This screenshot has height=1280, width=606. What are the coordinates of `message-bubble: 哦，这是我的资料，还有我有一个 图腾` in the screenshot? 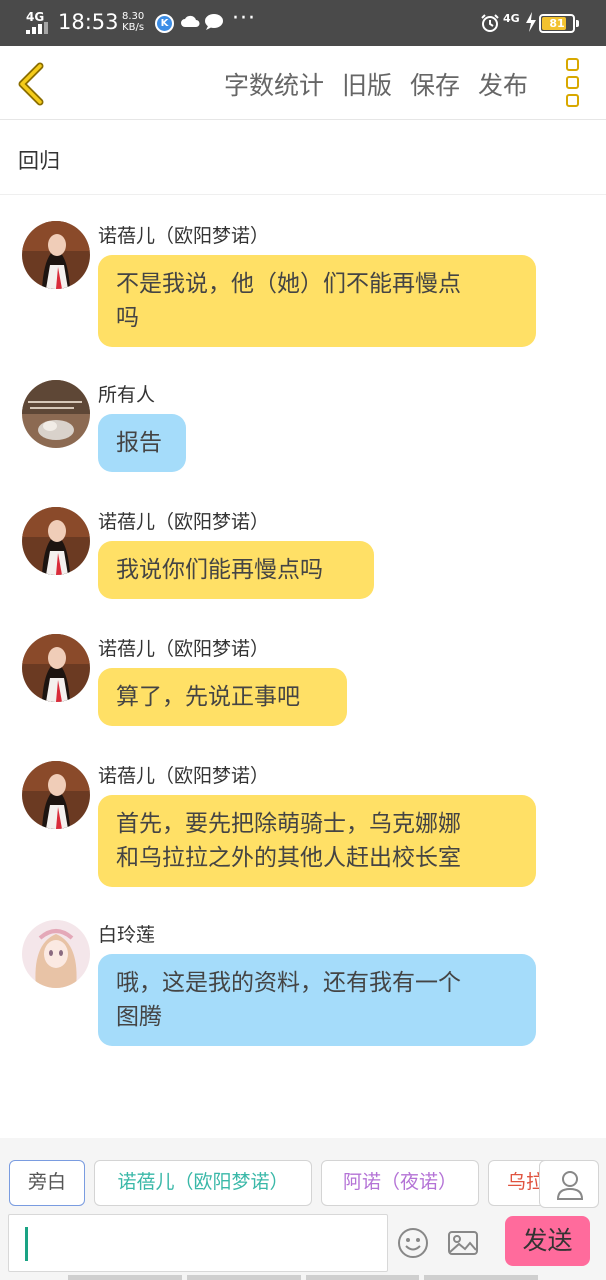 It's located at (317, 1000).